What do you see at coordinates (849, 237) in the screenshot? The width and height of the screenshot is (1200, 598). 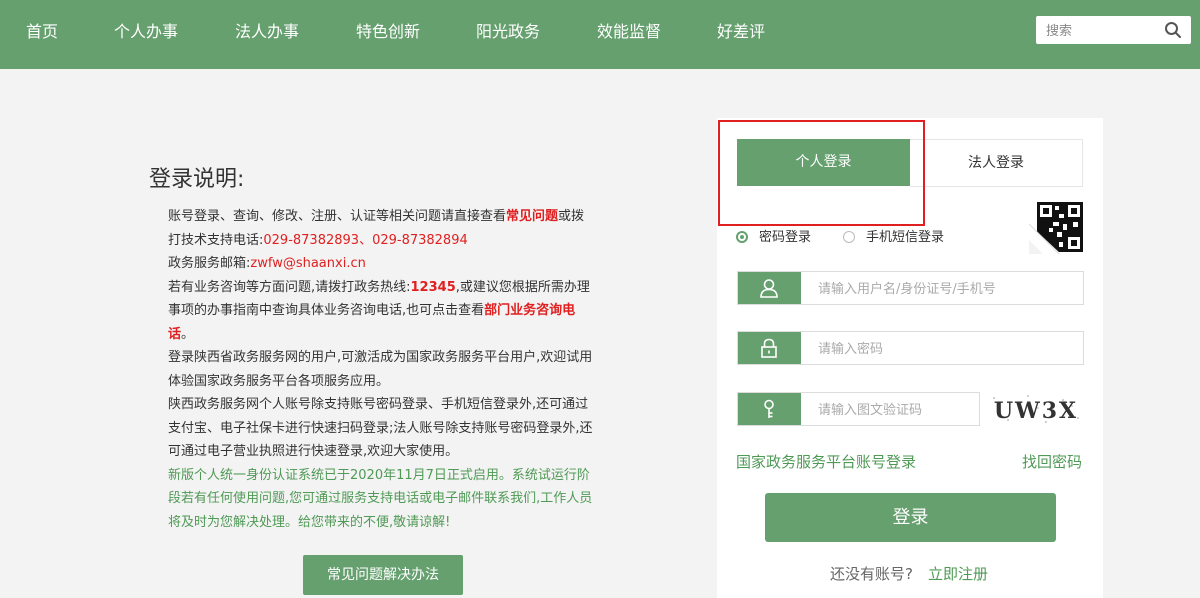 I see `radio-sms-login` at bounding box center [849, 237].